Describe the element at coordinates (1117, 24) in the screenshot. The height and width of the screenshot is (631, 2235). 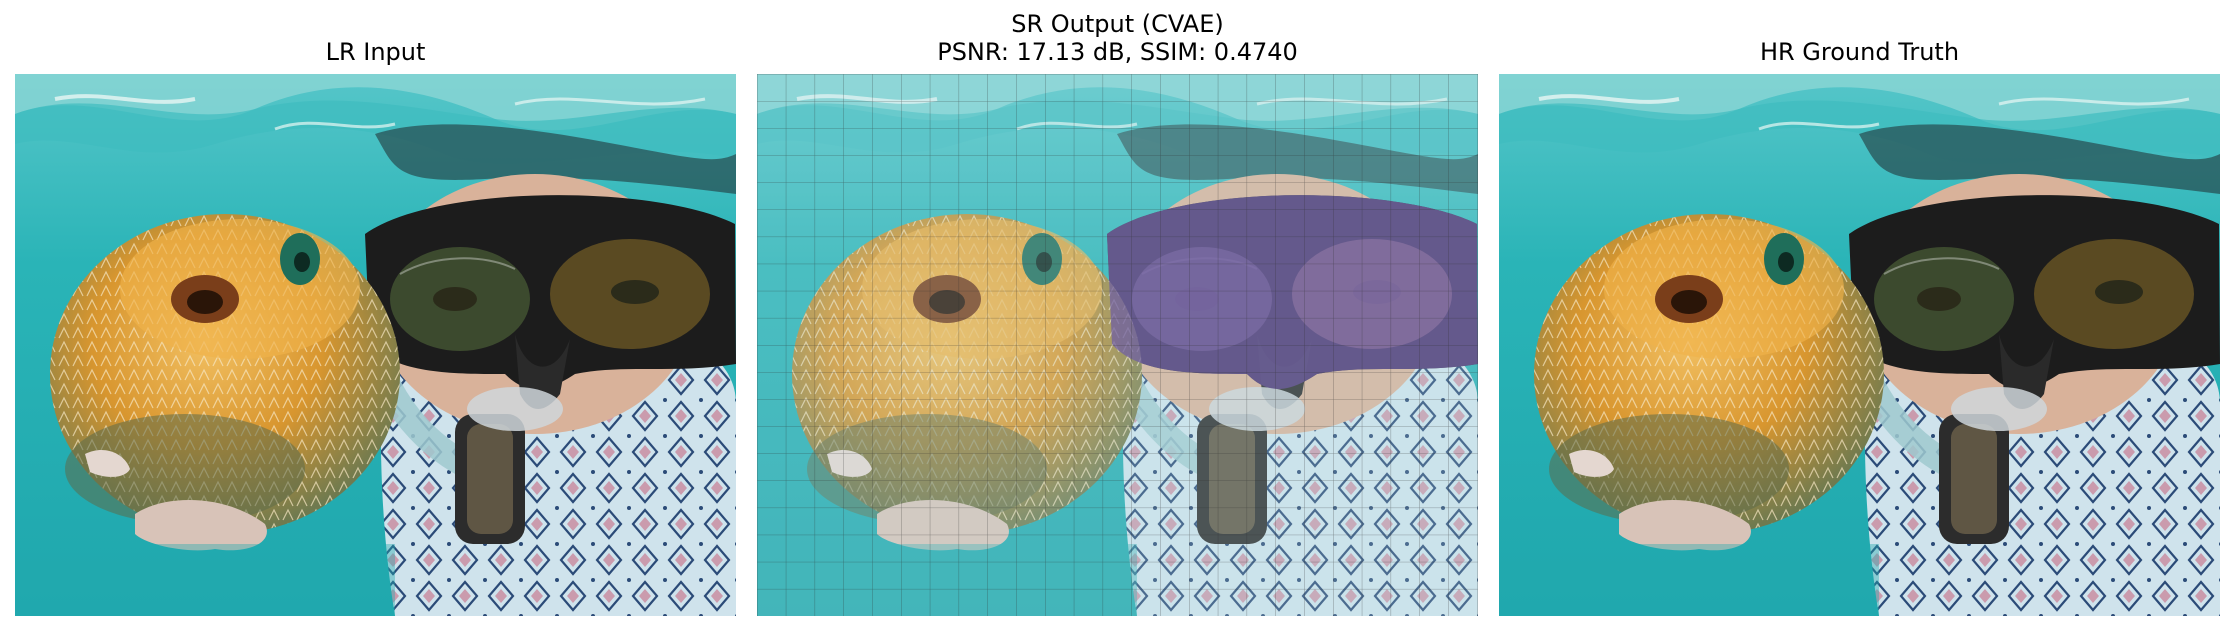
I see `panel-title-sr-output: SR Output (CVAE)` at that location.